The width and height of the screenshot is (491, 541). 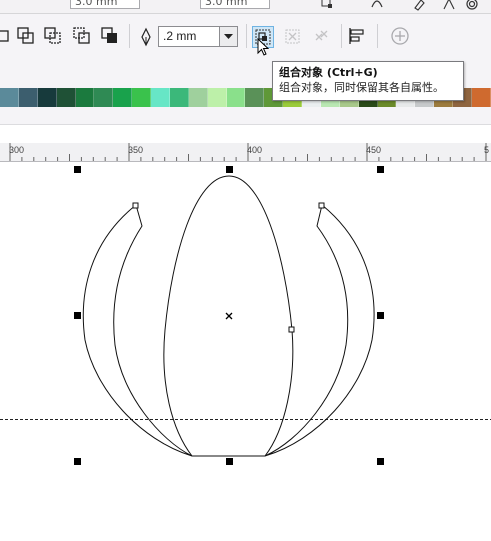 What do you see at coordinates (327, 5) in the screenshot?
I see `node-edit-icon` at bounding box center [327, 5].